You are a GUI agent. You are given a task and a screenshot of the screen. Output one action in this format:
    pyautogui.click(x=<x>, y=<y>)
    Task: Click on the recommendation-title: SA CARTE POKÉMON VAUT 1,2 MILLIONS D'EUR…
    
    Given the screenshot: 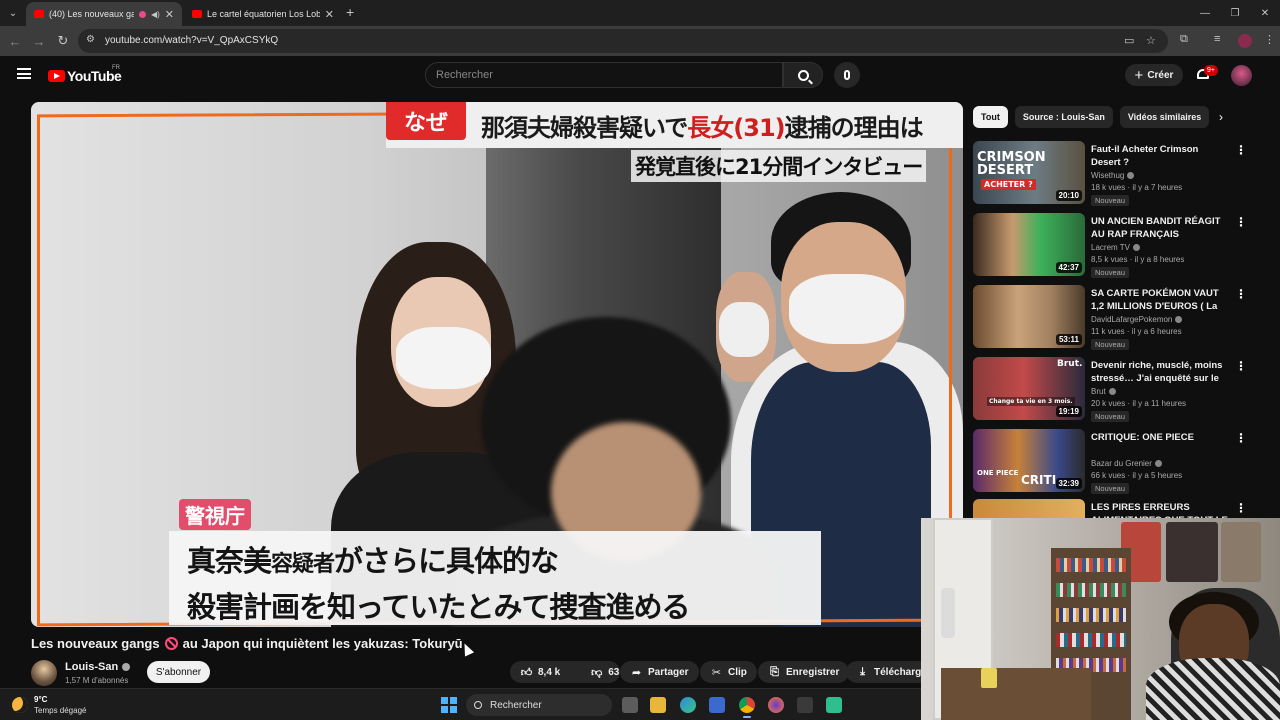 What is the action you would take?
    pyautogui.click(x=1160, y=300)
    